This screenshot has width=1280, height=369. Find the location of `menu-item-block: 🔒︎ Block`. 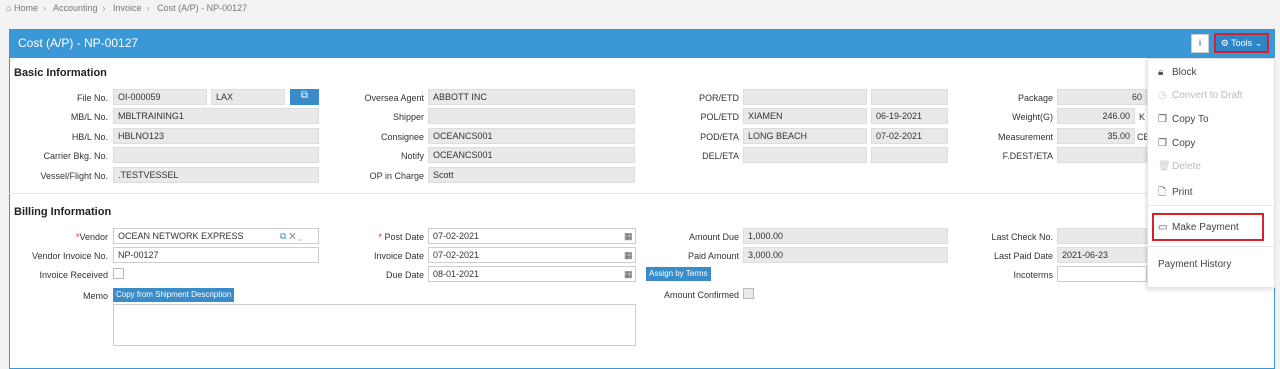

menu-item-block: 🔒︎ Block is located at coordinates (1177, 72).